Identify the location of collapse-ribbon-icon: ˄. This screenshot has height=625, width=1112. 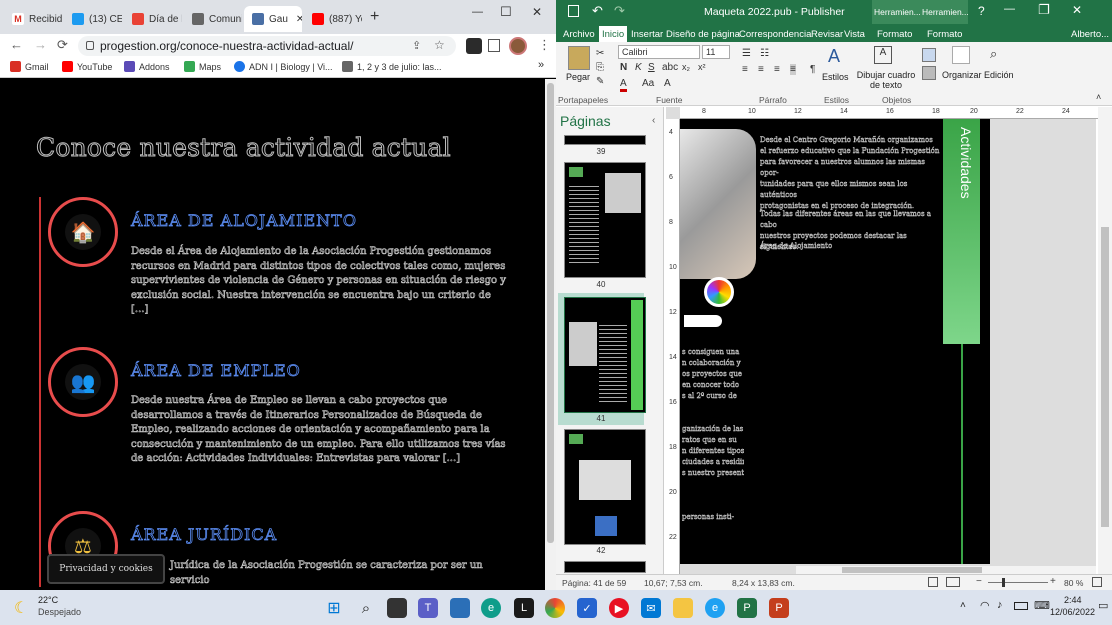
(1098, 97).